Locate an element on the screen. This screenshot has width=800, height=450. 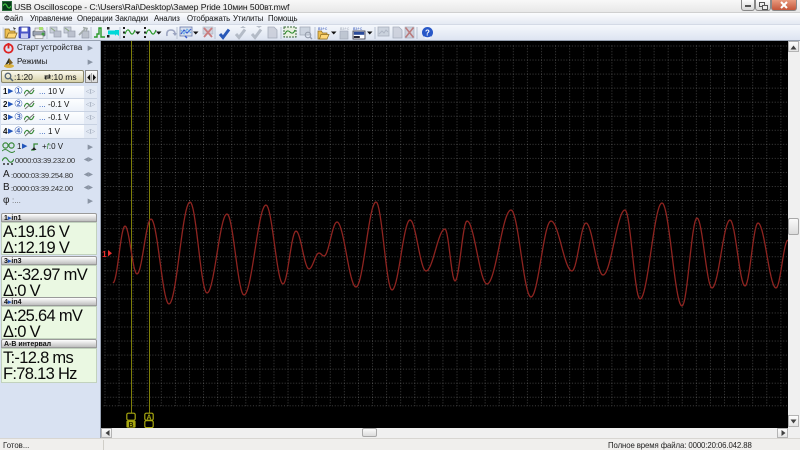
svg-text: 1 is located at coordinates (104, 254).